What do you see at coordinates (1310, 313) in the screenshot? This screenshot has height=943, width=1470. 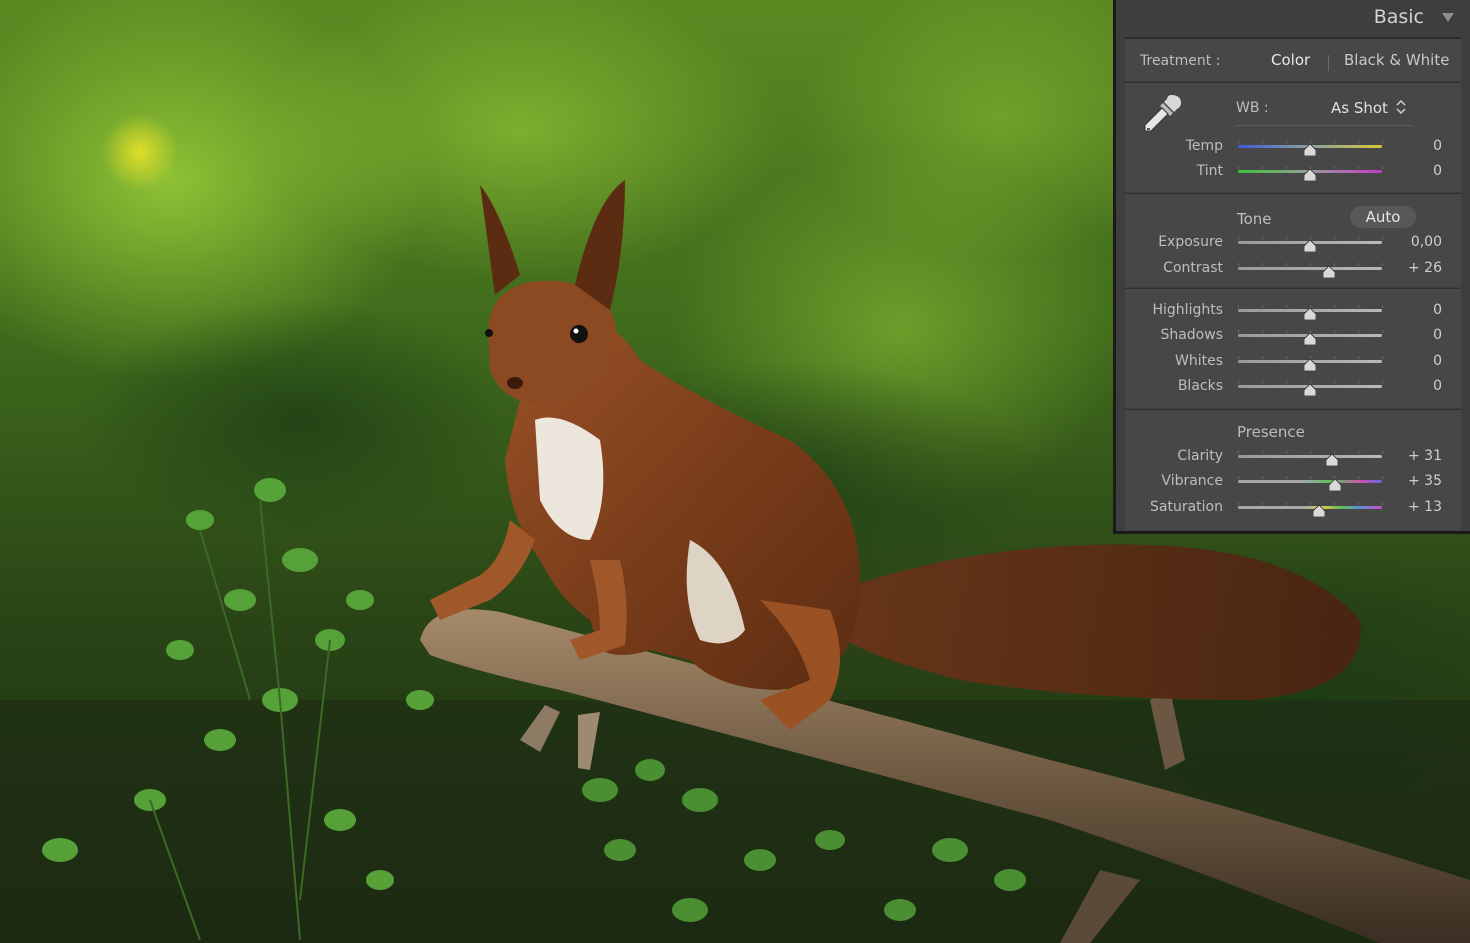 I see `highlights-slider-thumb` at bounding box center [1310, 313].